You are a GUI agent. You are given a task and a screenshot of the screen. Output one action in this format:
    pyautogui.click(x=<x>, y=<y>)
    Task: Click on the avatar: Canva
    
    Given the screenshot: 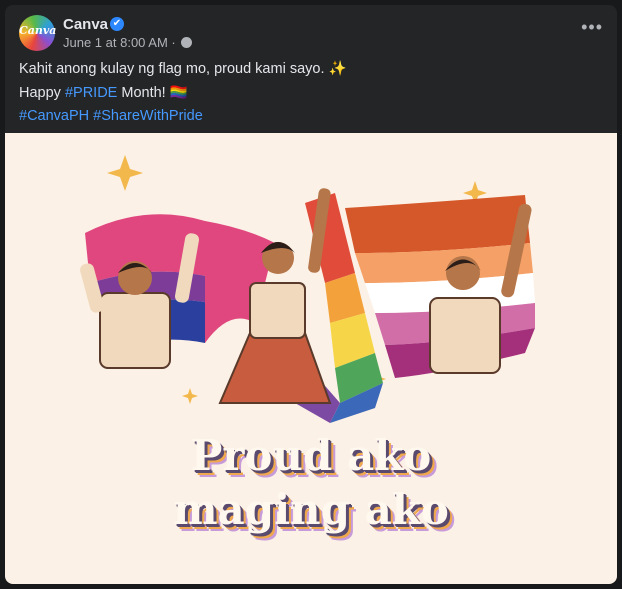 What is the action you would take?
    pyautogui.click(x=38, y=33)
    